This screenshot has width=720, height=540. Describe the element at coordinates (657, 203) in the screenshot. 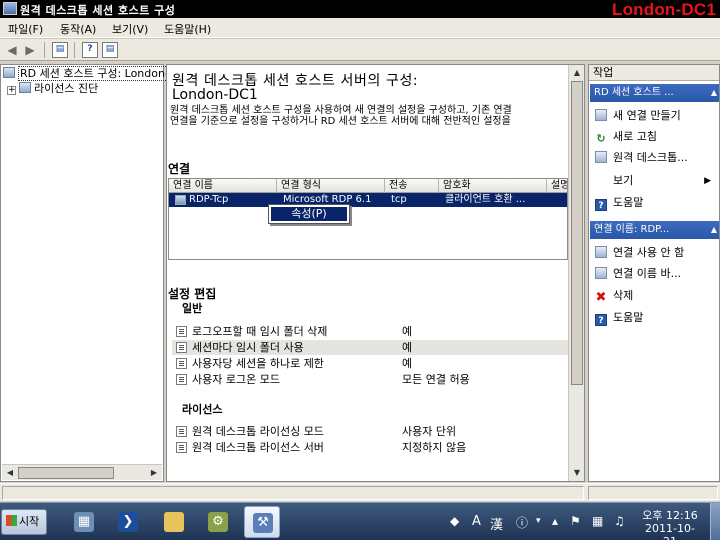

I see `action-help: ? 도움말` at that location.